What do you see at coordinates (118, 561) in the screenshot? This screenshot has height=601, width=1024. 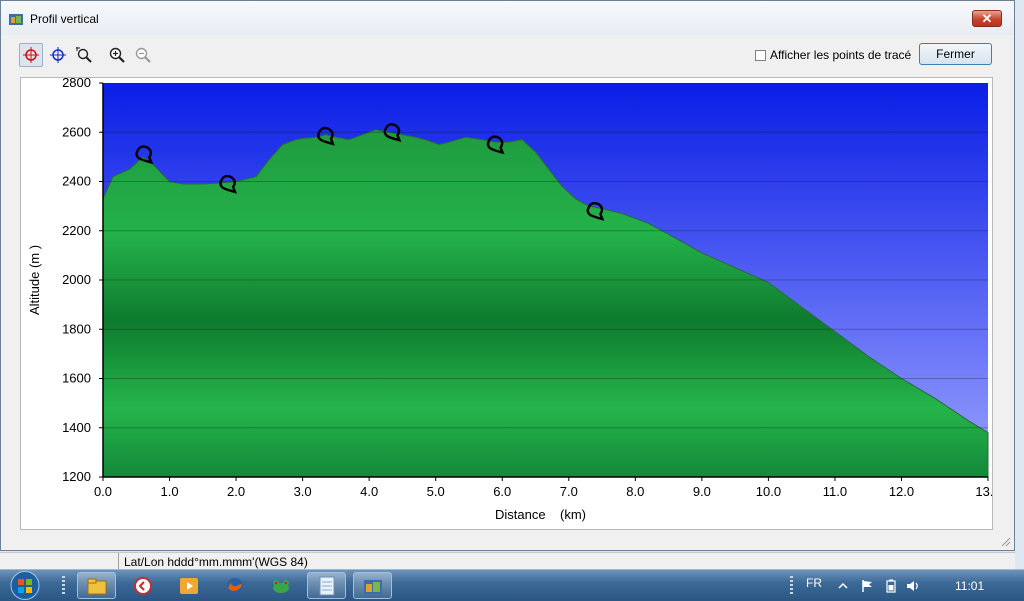 I see `status-divider` at bounding box center [118, 561].